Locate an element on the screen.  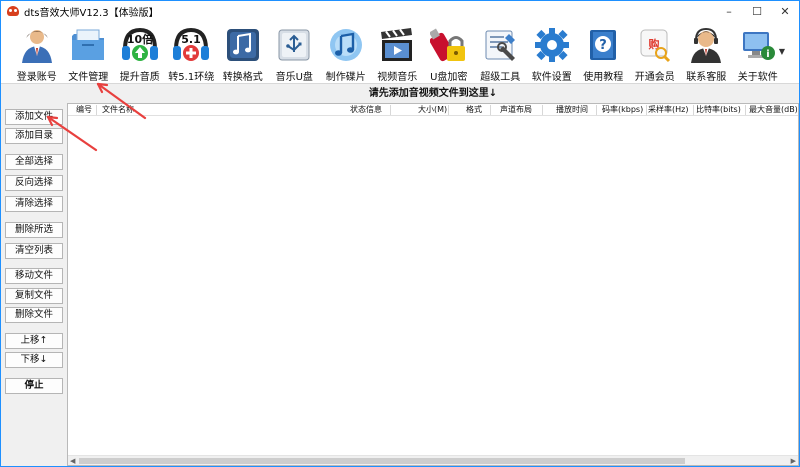
col-filename: 文件名称 is located at coordinates (118, 110).